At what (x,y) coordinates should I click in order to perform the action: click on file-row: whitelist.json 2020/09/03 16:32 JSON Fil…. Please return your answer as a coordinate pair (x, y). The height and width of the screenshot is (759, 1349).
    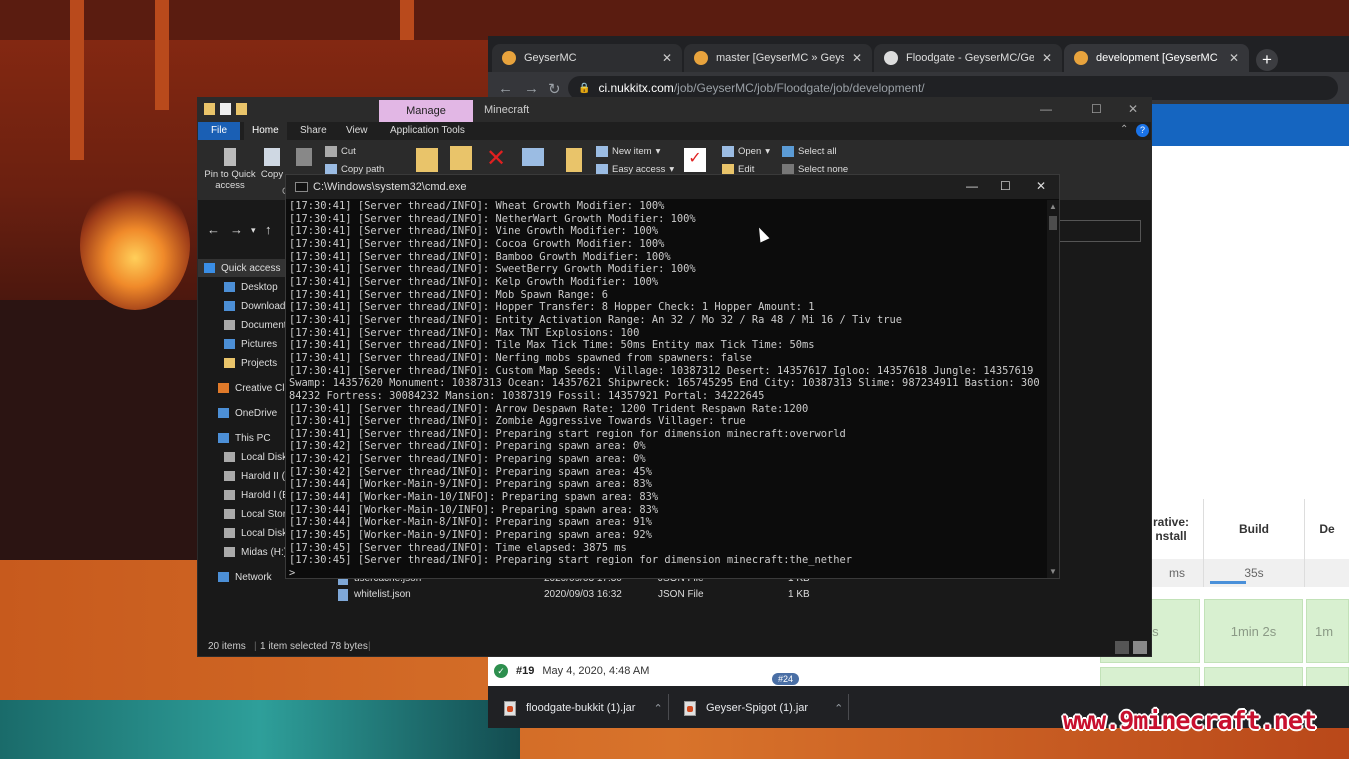
    Looking at the image, I should click on (638, 596).